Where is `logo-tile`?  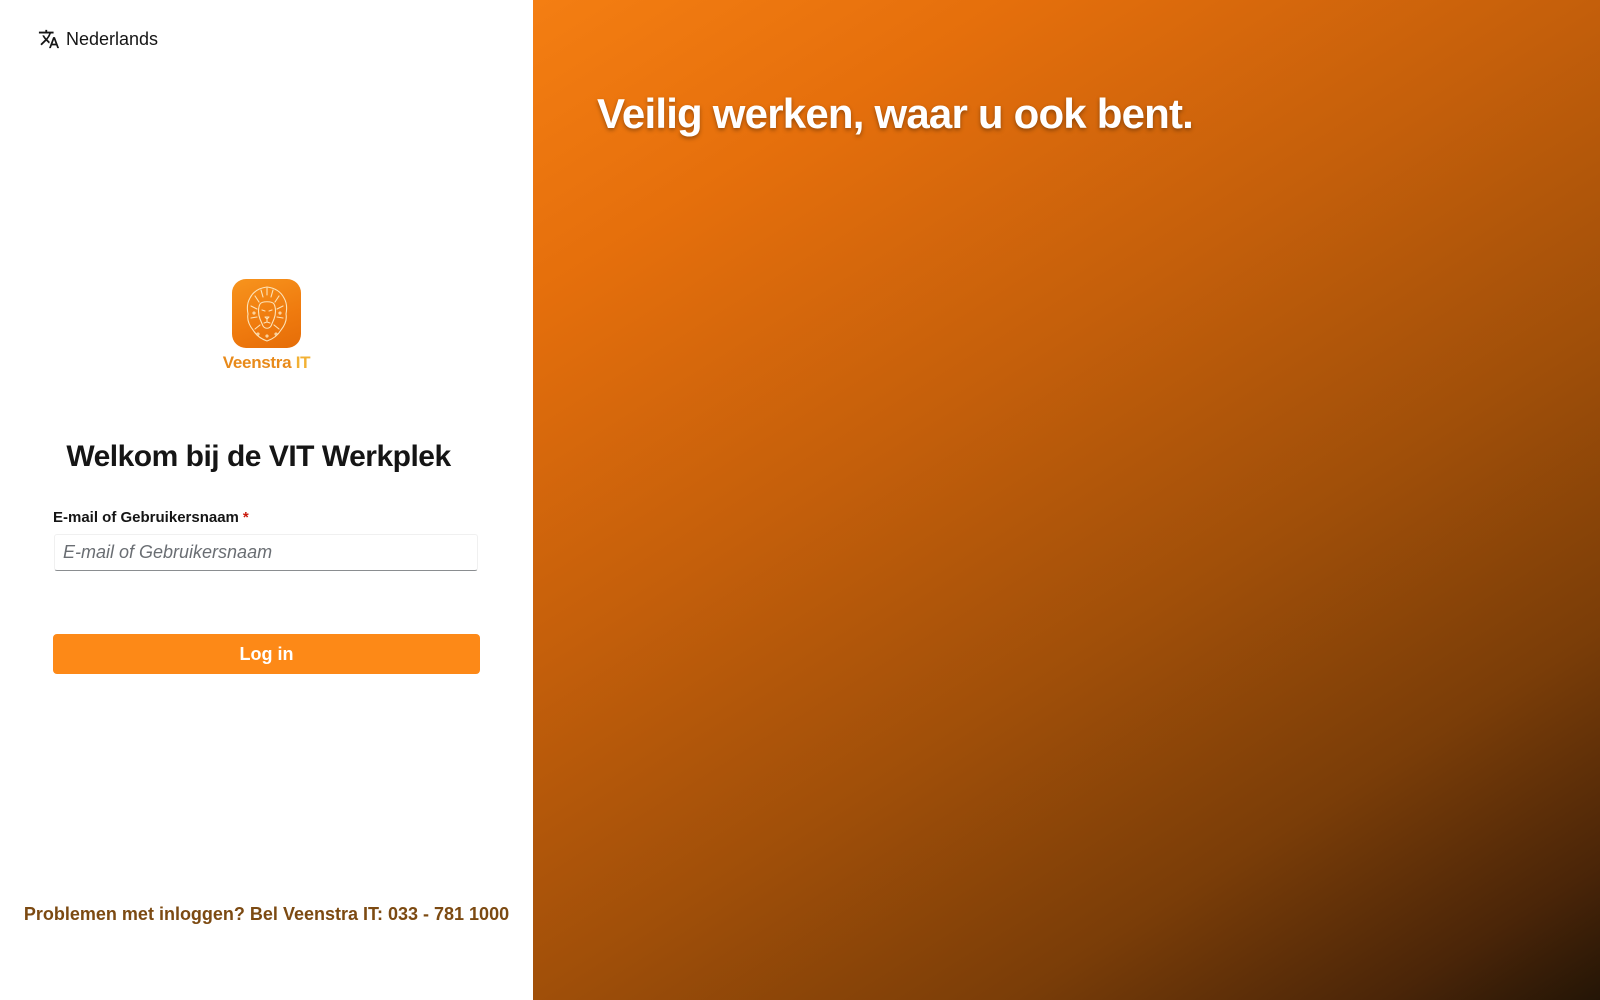 logo-tile is located at coordinates (266, 313).